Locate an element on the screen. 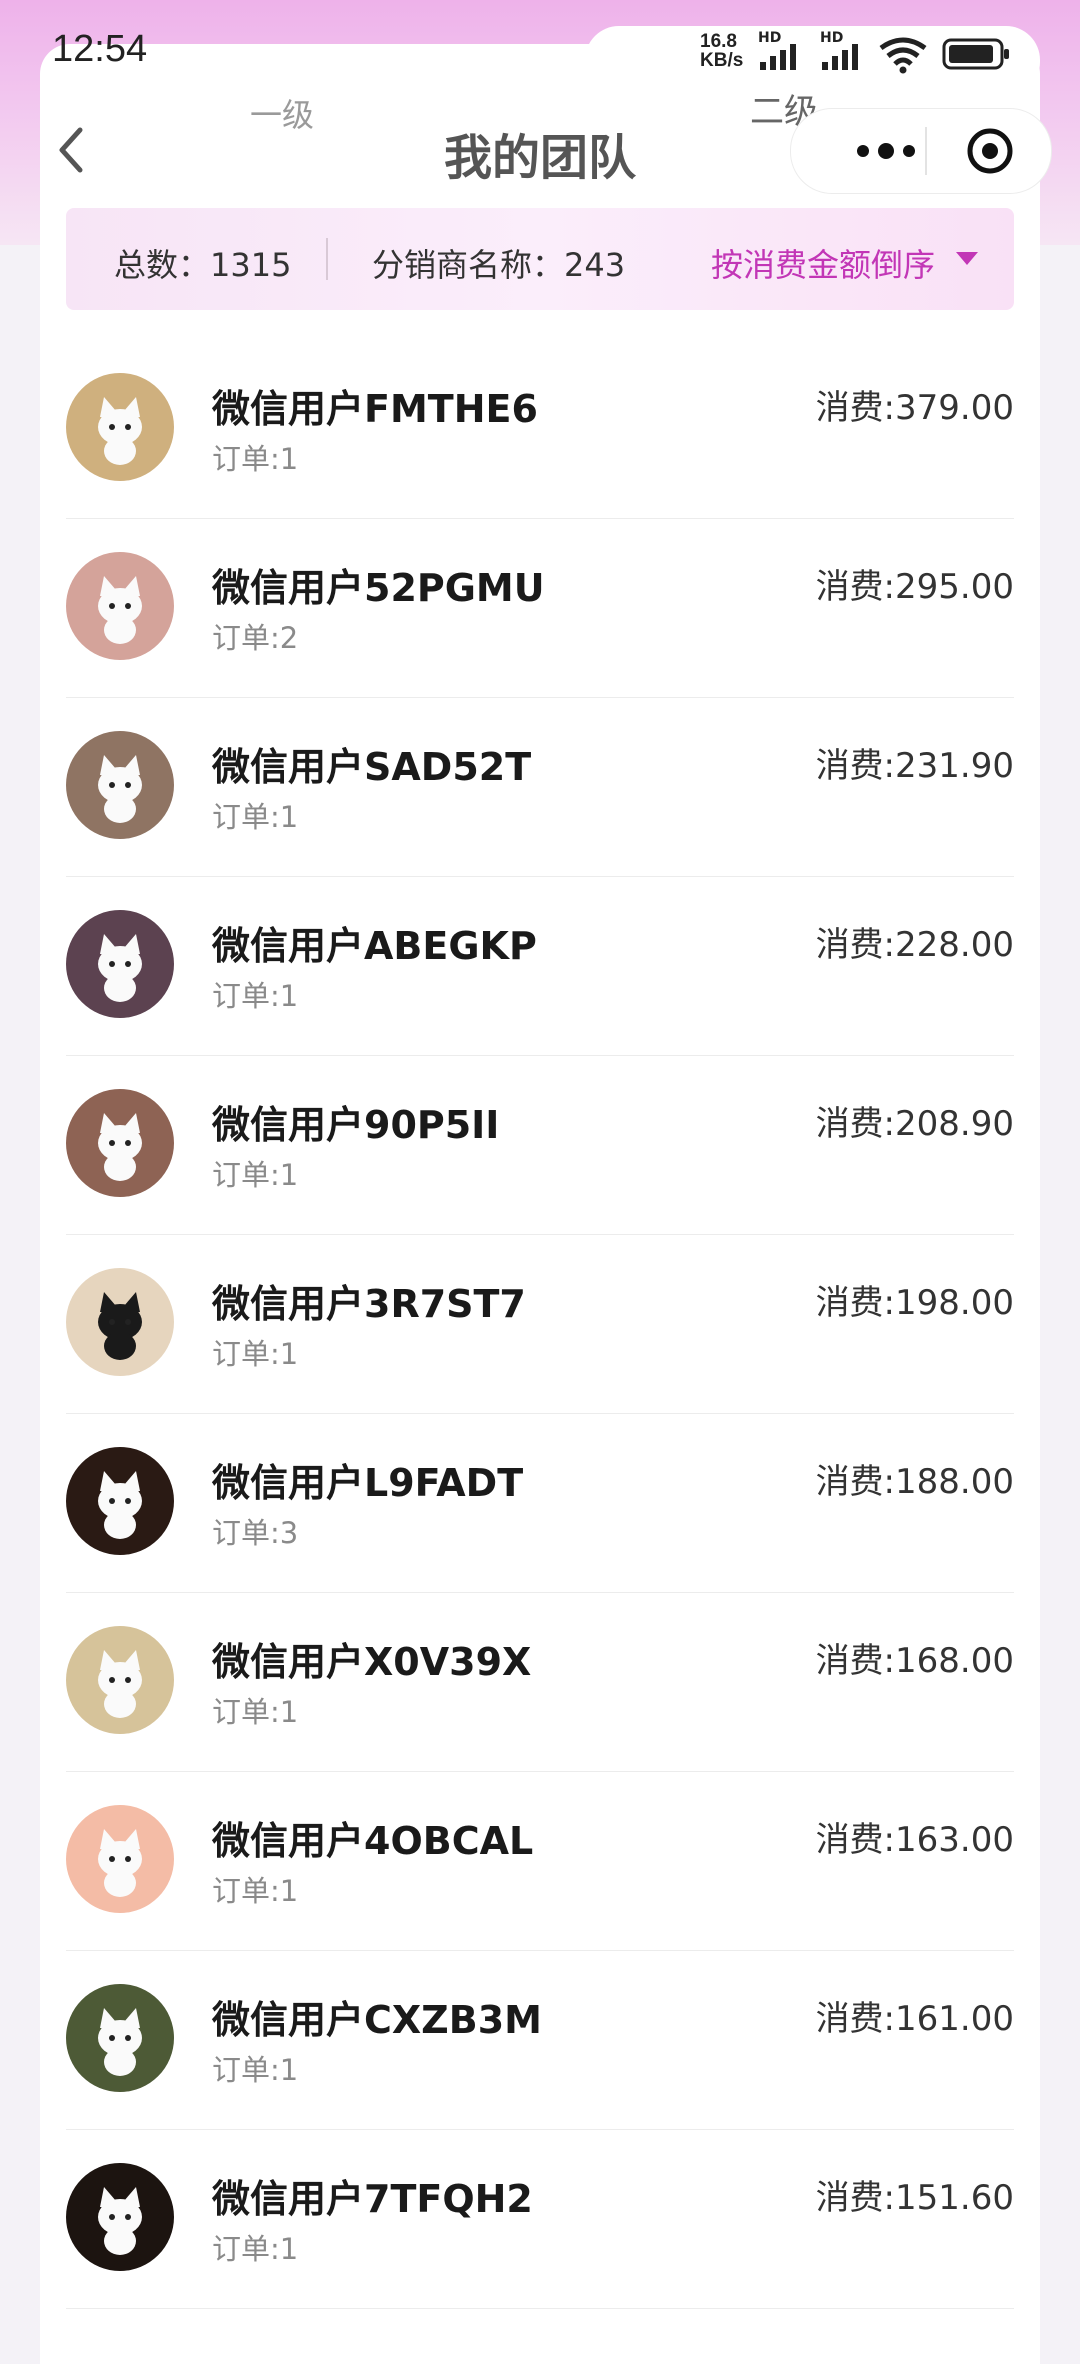 The width and height of the screenshot is (1080, 2364). member-spend: 消费:188.00 is located at coordinates (915, 1478).